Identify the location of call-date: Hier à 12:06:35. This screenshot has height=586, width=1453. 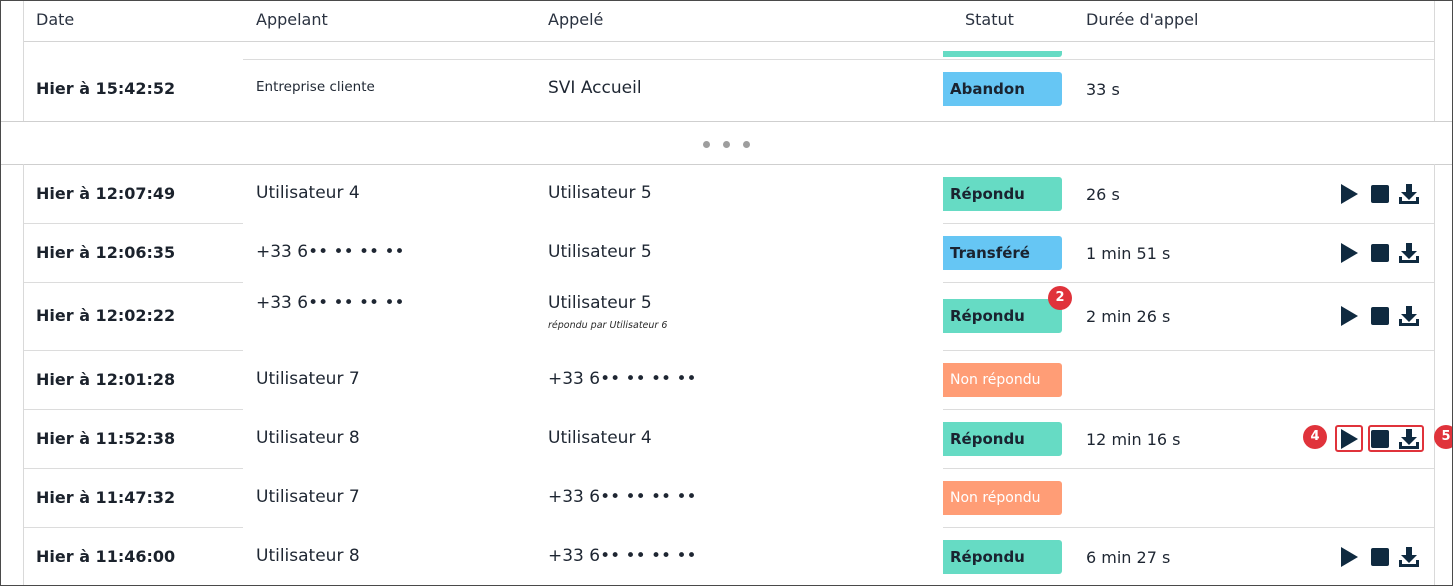
(106, 252).